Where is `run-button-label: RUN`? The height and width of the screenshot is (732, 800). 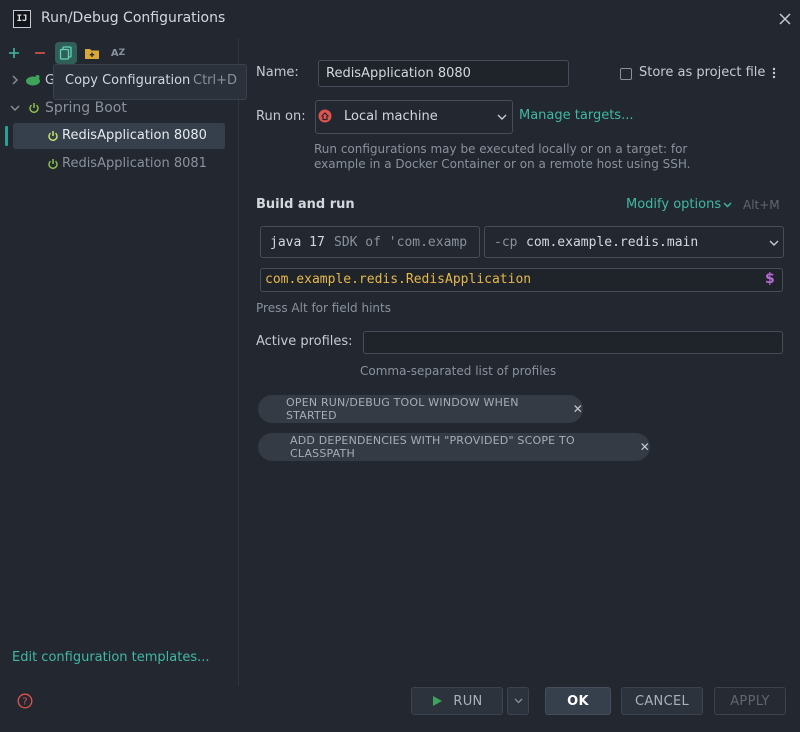
run-button-label: RUN is located at coordinates (468, 701).